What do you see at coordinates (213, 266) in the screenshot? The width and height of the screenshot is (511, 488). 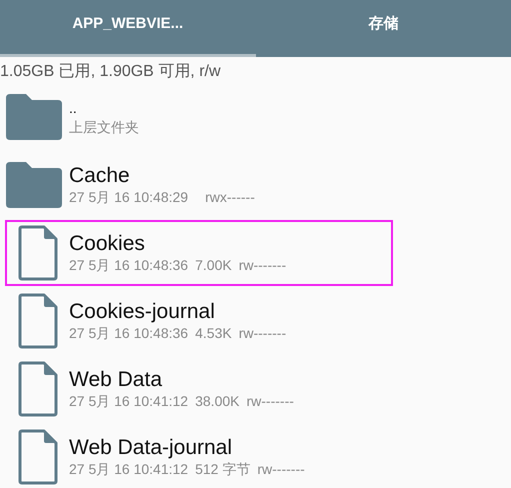 I see `file-size: 7.00K` at bounding box center [213, 266].